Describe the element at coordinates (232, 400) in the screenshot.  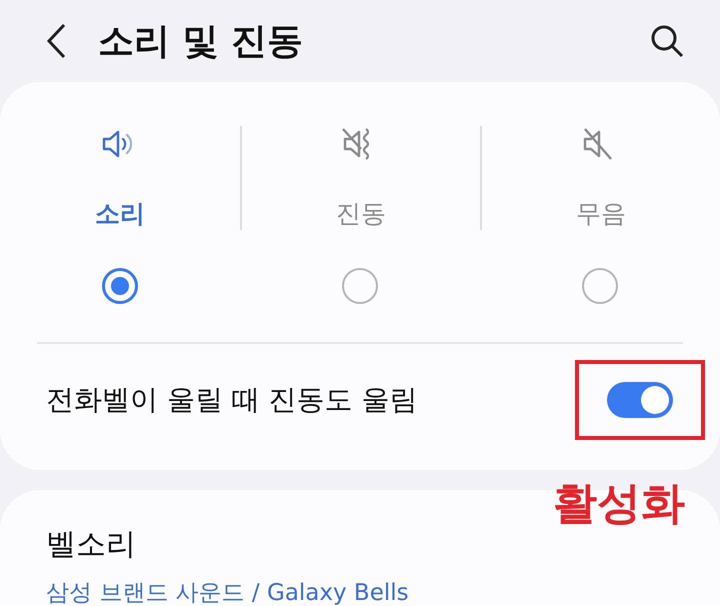
I see `setting-label: 전화벨이 울릴 때 진동도 울림` at that location.